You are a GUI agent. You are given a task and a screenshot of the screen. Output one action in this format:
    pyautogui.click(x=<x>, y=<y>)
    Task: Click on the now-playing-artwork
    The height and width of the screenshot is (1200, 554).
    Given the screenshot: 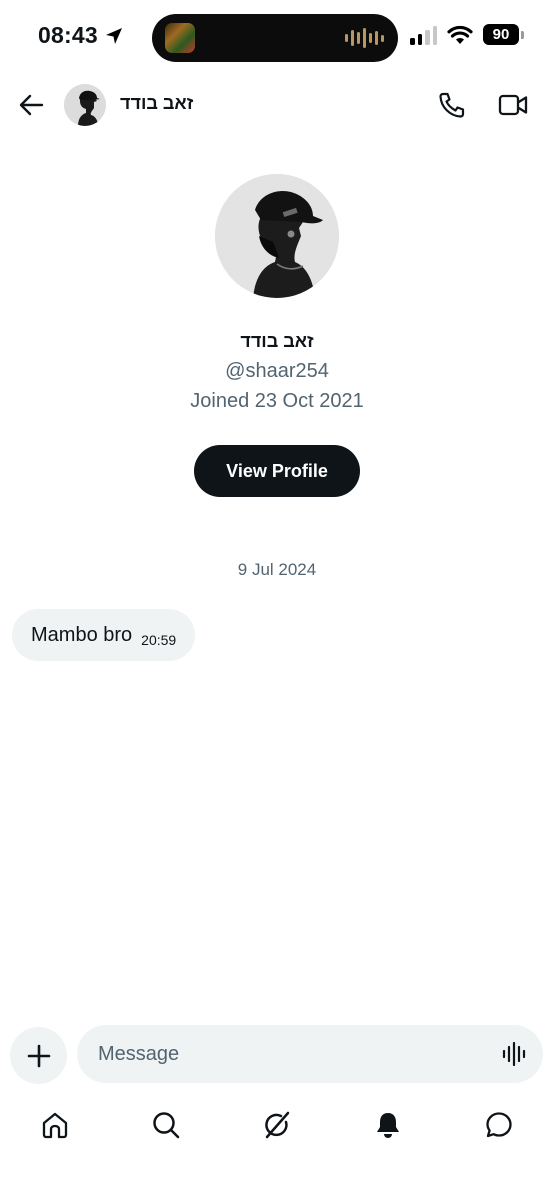 What is the action you would take?
    pyautogui.click(x=180, y=38)
    